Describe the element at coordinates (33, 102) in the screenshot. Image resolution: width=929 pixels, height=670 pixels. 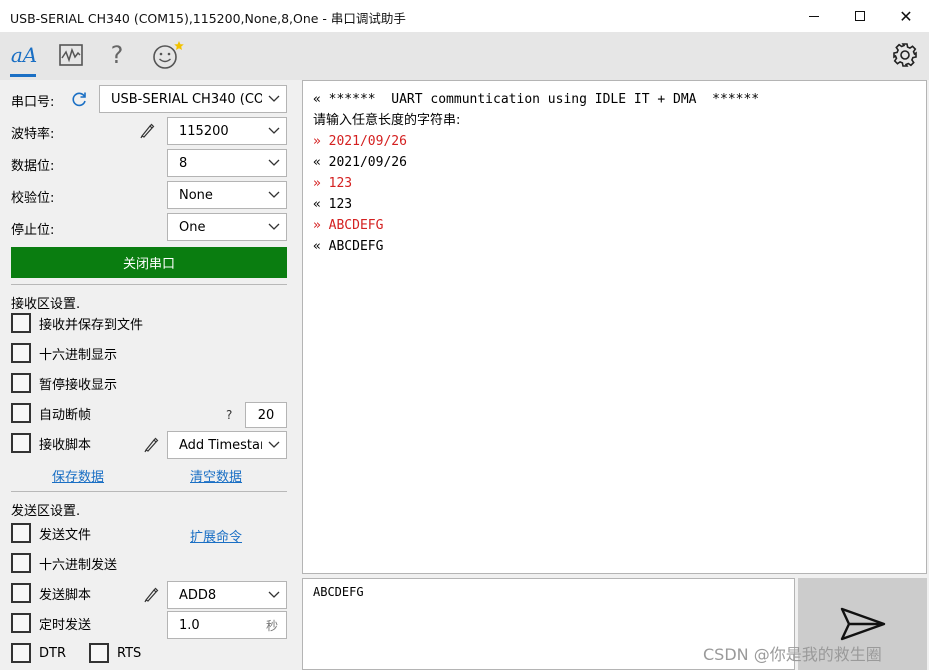
I see `port-label: 串口号:` at that location.